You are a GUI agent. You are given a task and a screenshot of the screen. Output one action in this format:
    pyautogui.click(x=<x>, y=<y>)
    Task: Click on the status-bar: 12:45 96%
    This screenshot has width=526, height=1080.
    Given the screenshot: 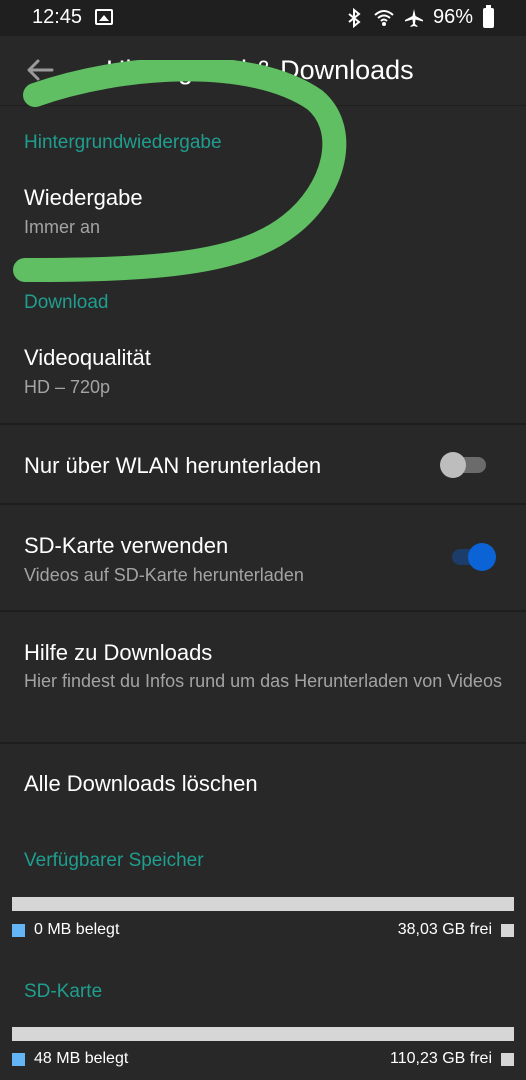 What is the action you would take?
    pyautogui.click(x=263, y=18)
    